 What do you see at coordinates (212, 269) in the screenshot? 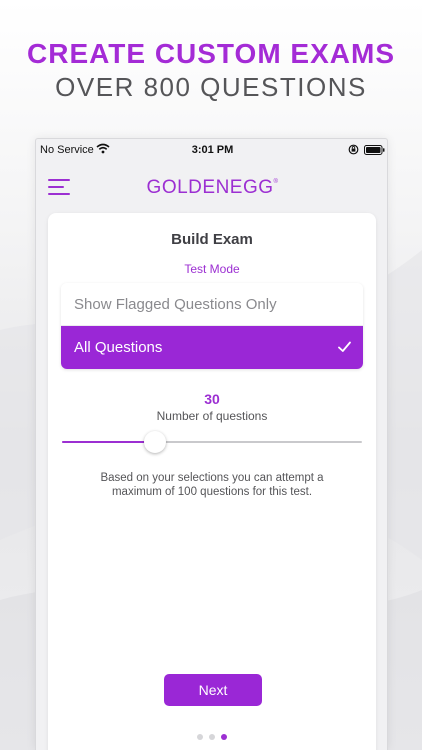
I see `test-mode-label: Test Mode` at bounding box center [212, 269].